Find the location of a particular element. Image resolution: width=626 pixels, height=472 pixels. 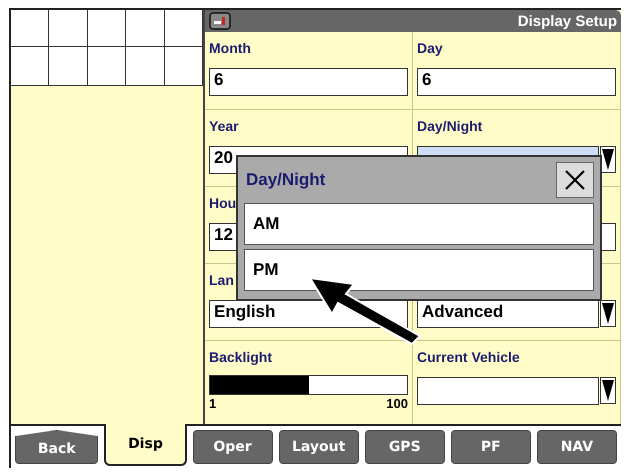

field-label: Hou is located at coordinates (223, 204).